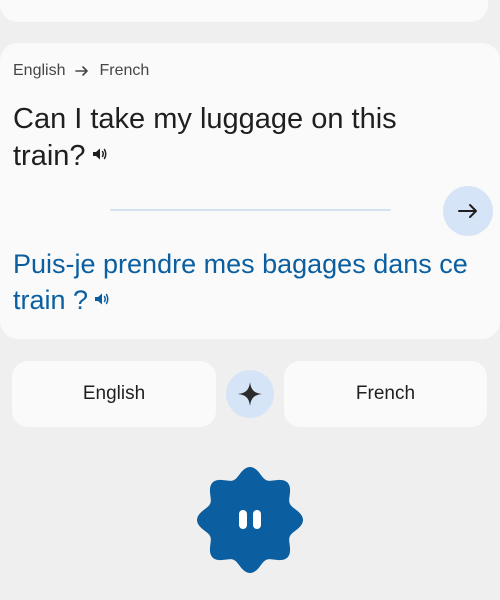 This screenshot has height=600, width=500. I want to click on target-language-label: French, so click(124, 70).